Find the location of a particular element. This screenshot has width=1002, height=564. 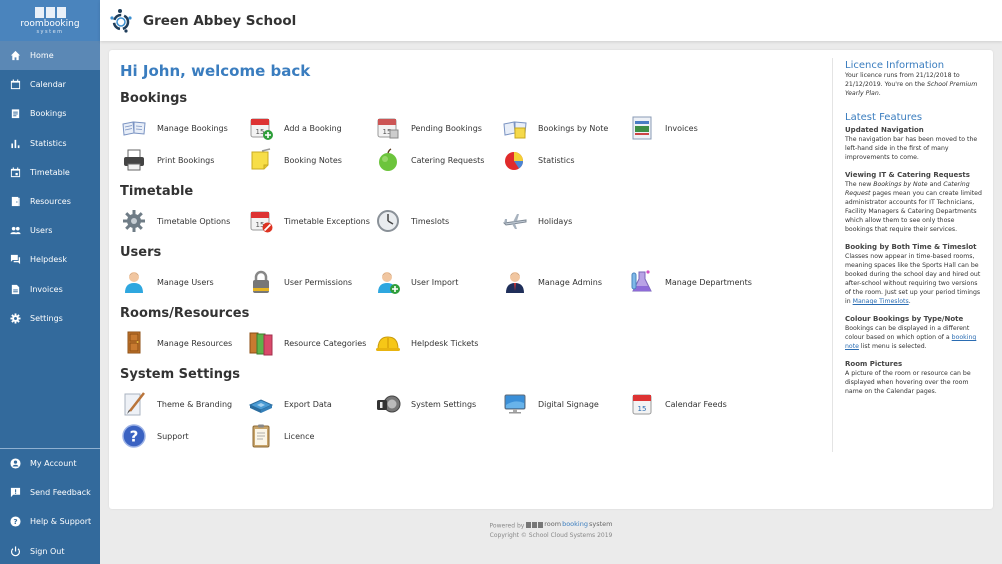

tile-system-settings: System Settings is located at coordinates (437, 404).